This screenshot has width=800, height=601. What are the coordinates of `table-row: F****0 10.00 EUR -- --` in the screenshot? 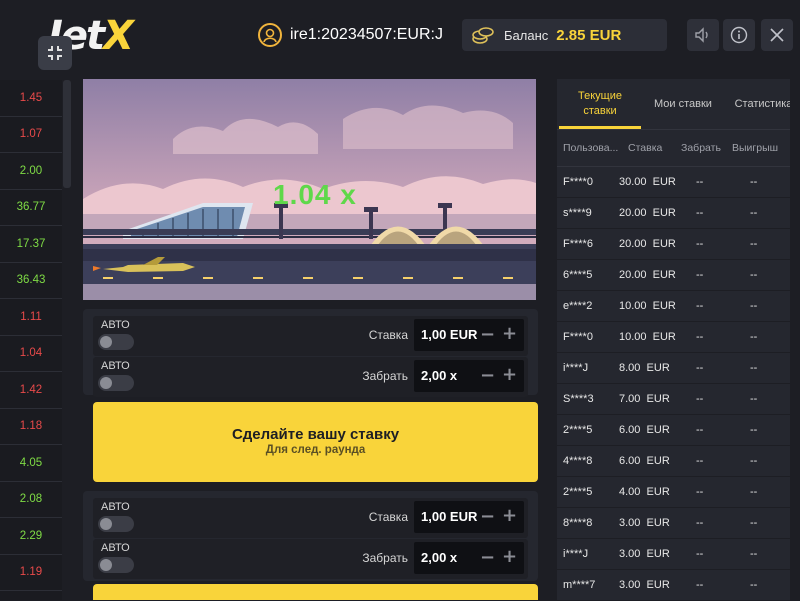 It's located at (678, 337).